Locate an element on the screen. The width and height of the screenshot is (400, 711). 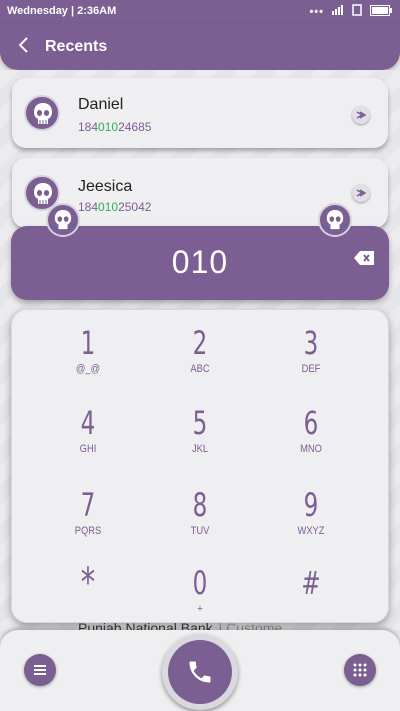
key-4: 4 GHI is located at coordinates (88, 433).